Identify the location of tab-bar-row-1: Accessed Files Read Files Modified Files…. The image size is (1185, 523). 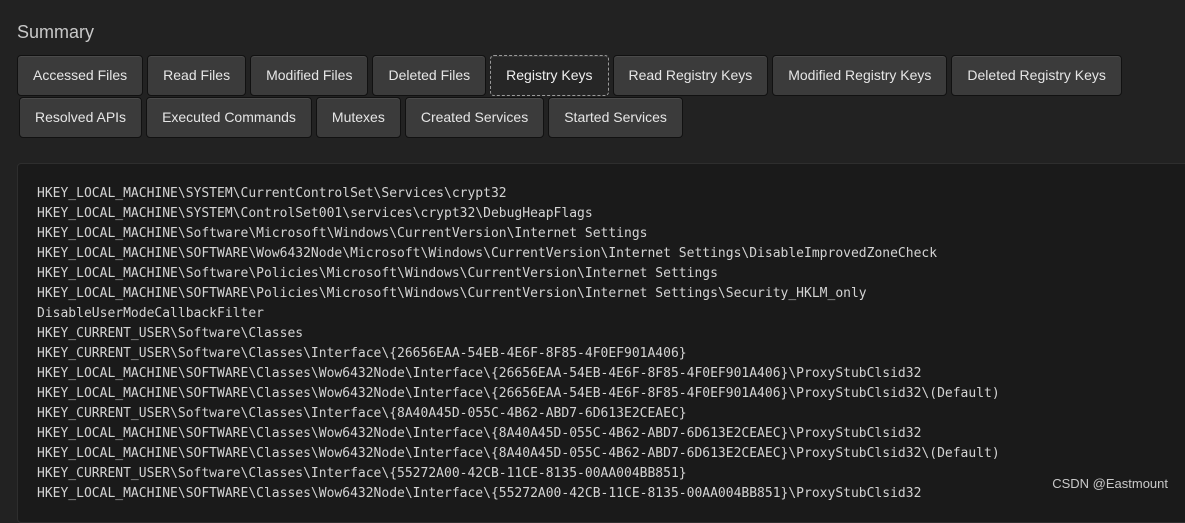
(569, 75).